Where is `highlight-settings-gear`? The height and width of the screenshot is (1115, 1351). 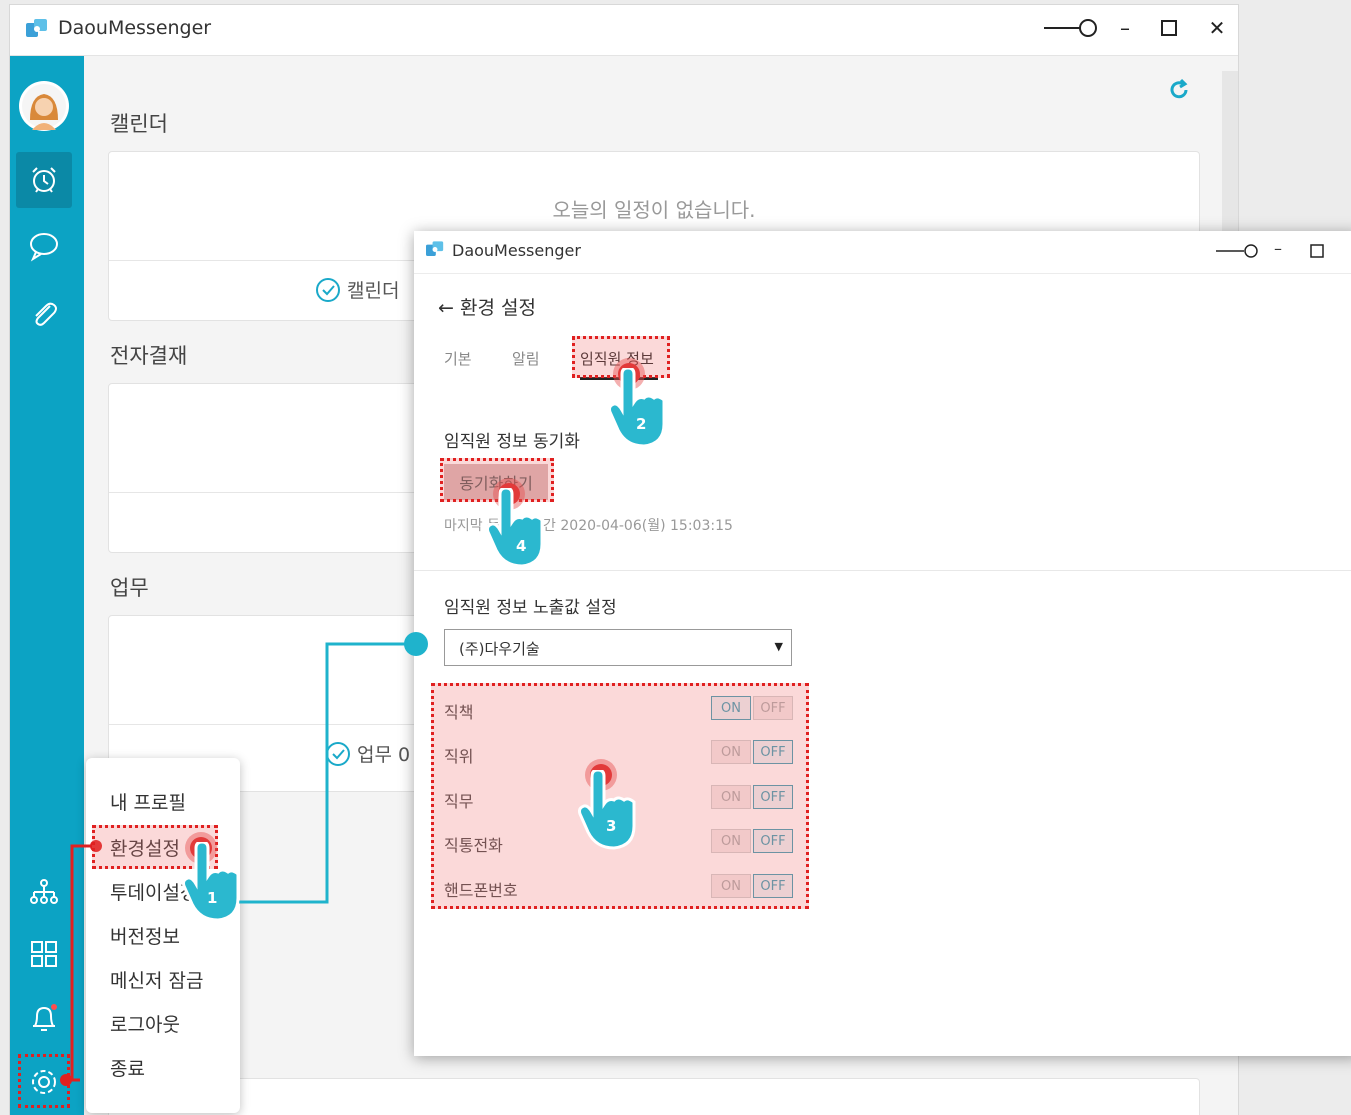
highlight-settings-gear is located at coordinates (44, 1081).